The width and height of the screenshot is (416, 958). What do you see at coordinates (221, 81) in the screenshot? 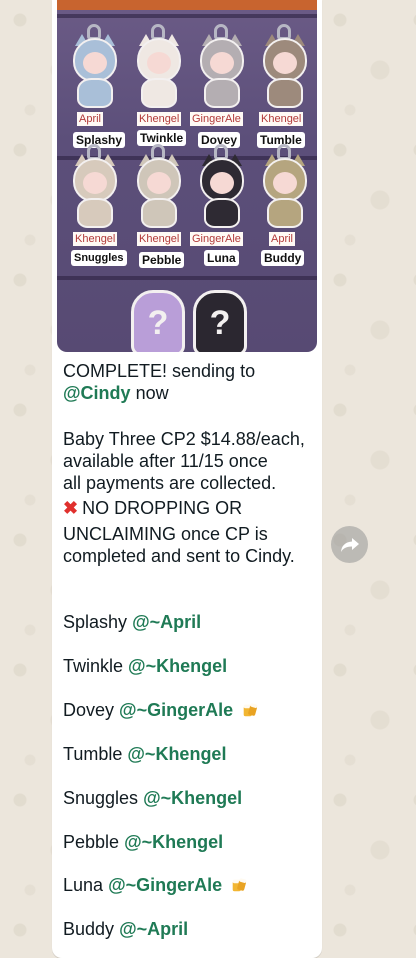
I see `charm-dovey: GingerAle Dovey` at bounding box center [221, 81].